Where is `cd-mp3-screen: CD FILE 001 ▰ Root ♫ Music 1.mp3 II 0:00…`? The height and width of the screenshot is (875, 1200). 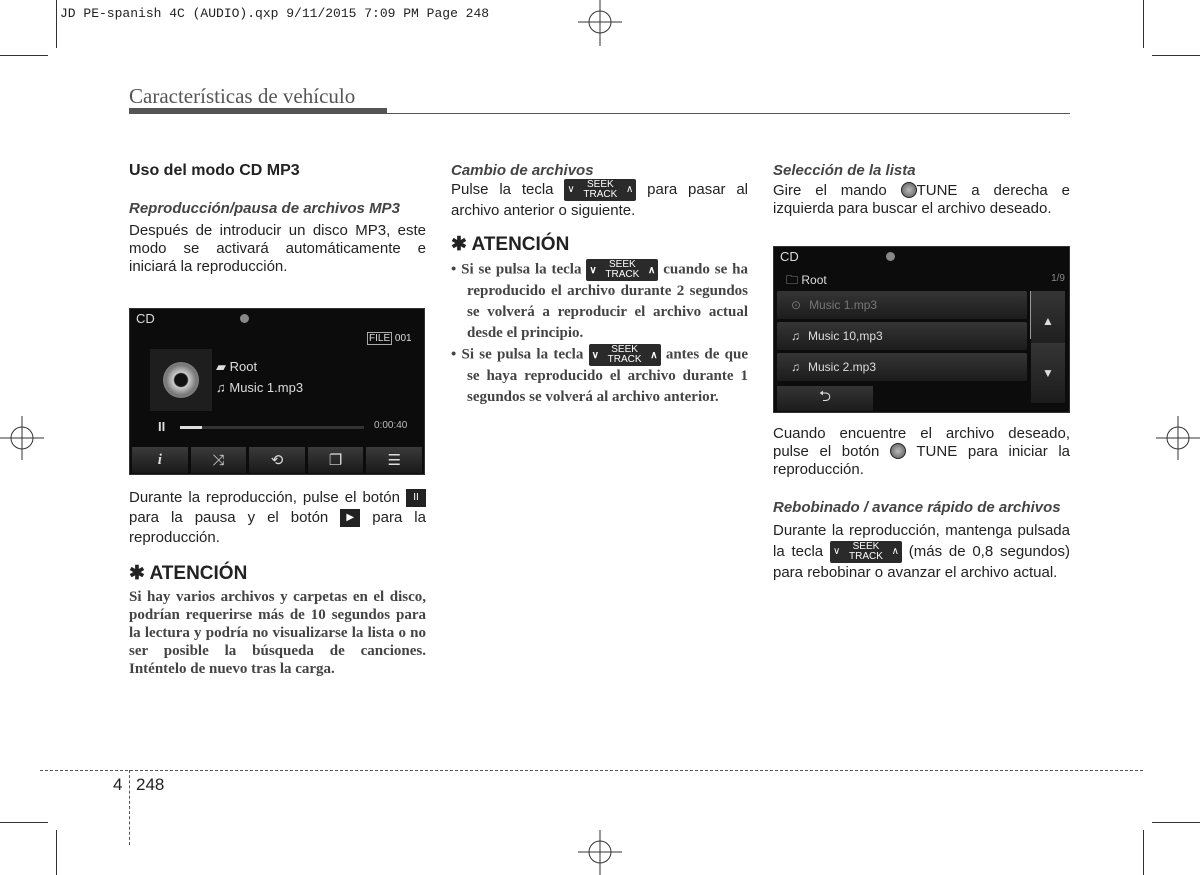
cd-mp3-screen: CD FILE 001 ▰ Root ♫ Music 1.mp3 II 0:00… is located at coordinates (277, 391).